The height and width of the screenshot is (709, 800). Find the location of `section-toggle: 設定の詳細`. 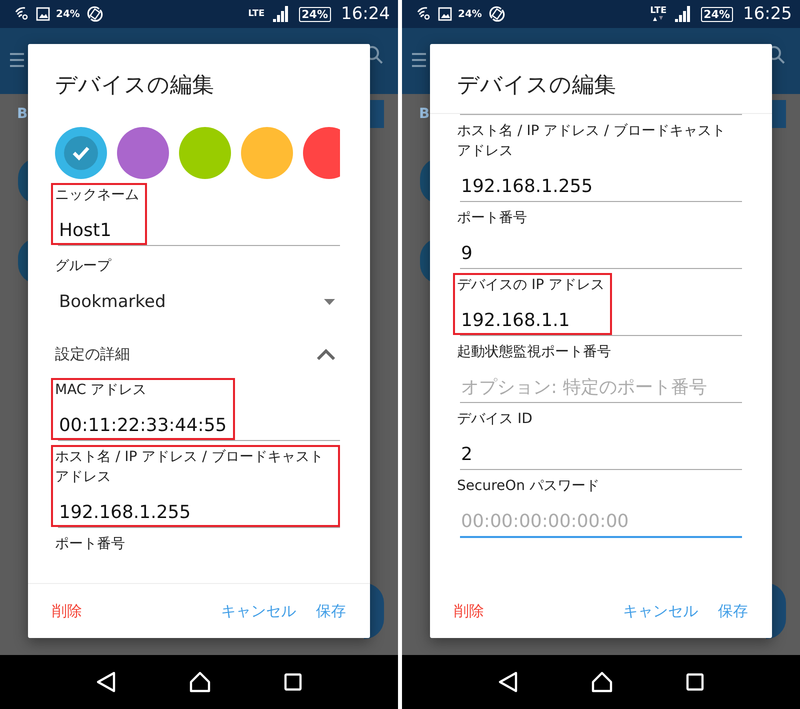

section-toggle: 設定の詳細 is located at coordinates (197, 354).